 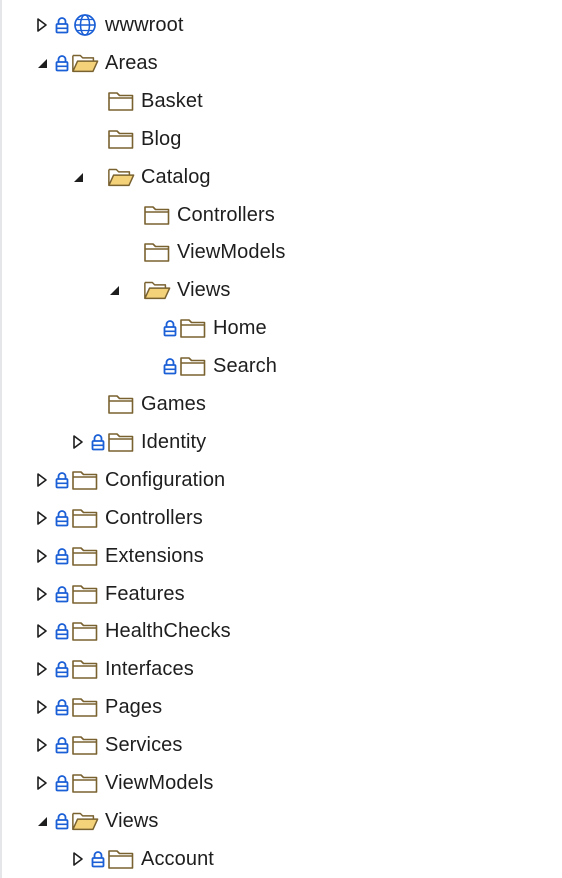 What do you see at coordinates (145, 593) in the screenshot?
I see `tree-item-label: Features` at bounding box center [145, 593].